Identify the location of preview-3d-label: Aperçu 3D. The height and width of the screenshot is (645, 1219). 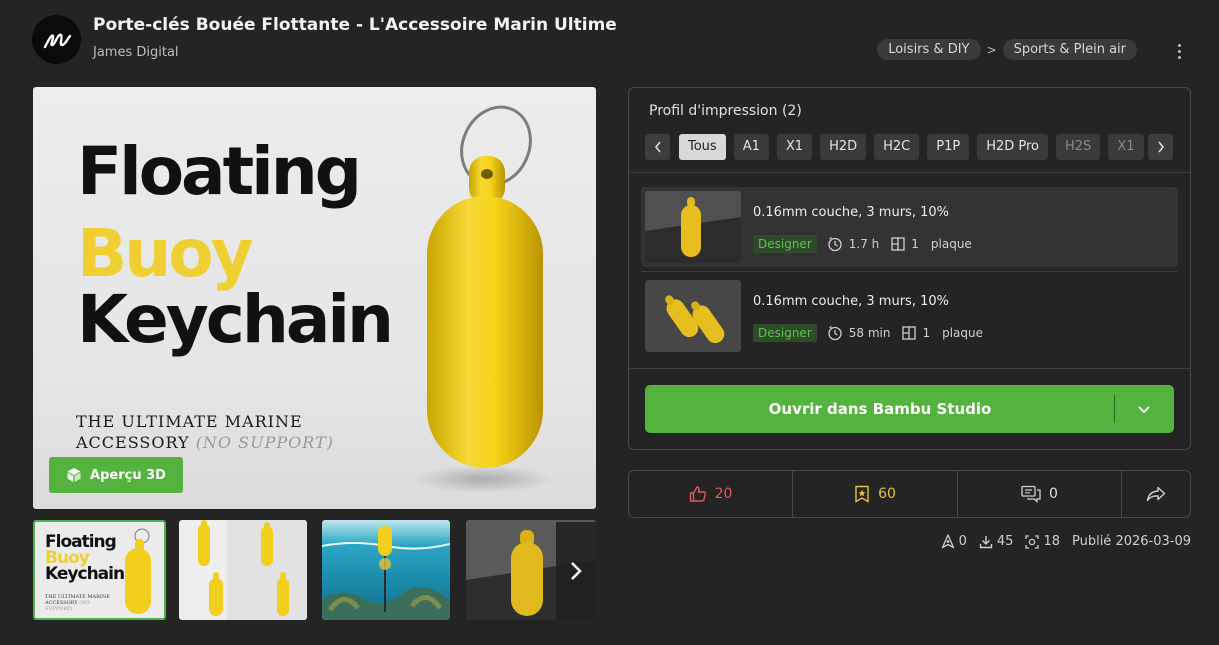
(128, 475).